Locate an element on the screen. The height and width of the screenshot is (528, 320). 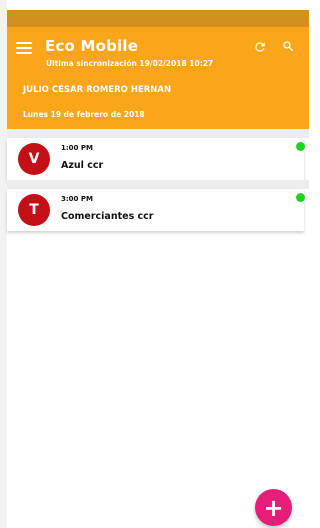
appointment-title: Azul ccr is located at coordinates (82, 165).